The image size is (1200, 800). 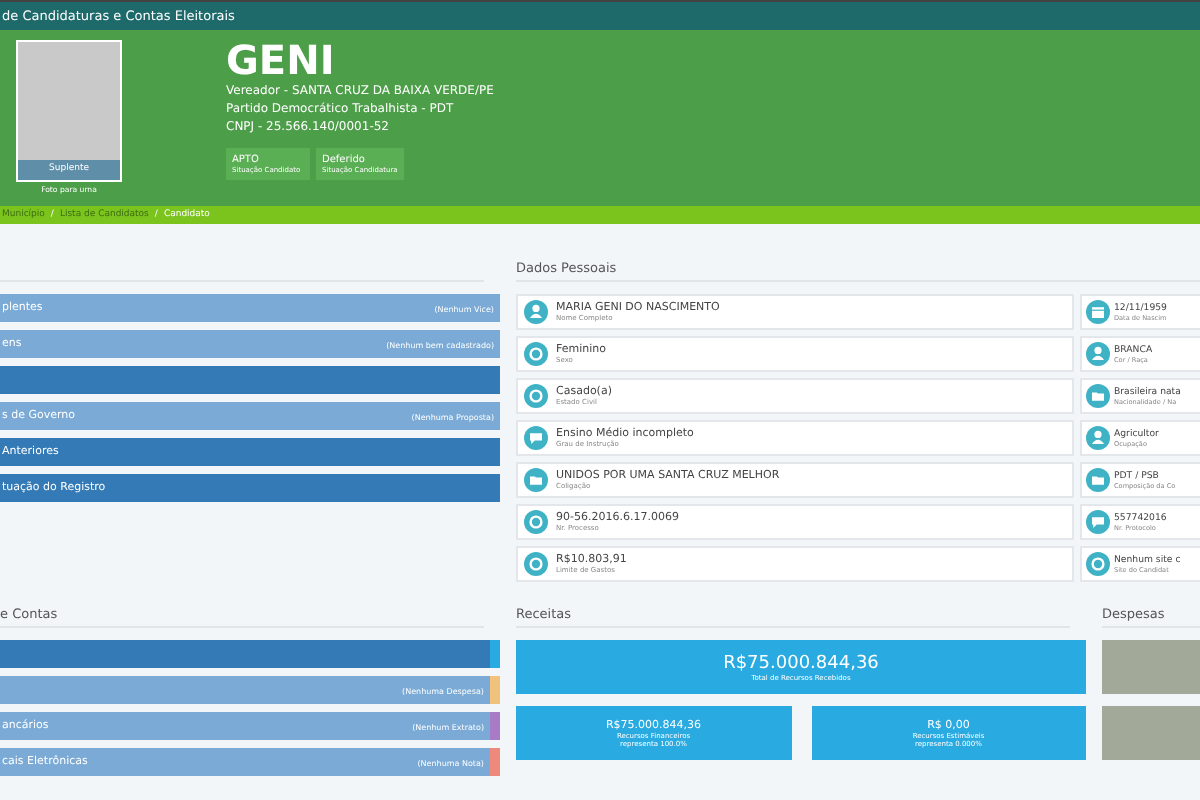 What do you see at coordinates (281, 60) in the screenshot?
I see `candidate-name: GENI` at bounding box center [281, 60].